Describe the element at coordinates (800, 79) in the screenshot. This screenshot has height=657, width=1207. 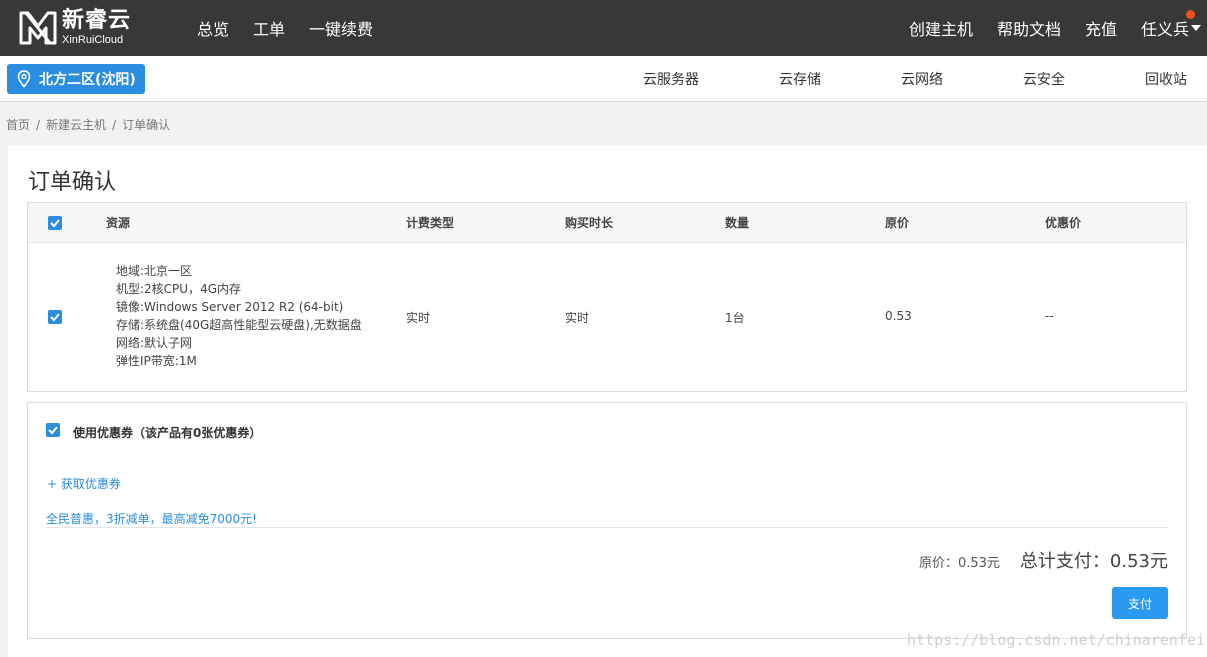
I see `subnav-cloud-storage: 云存储` at that location.